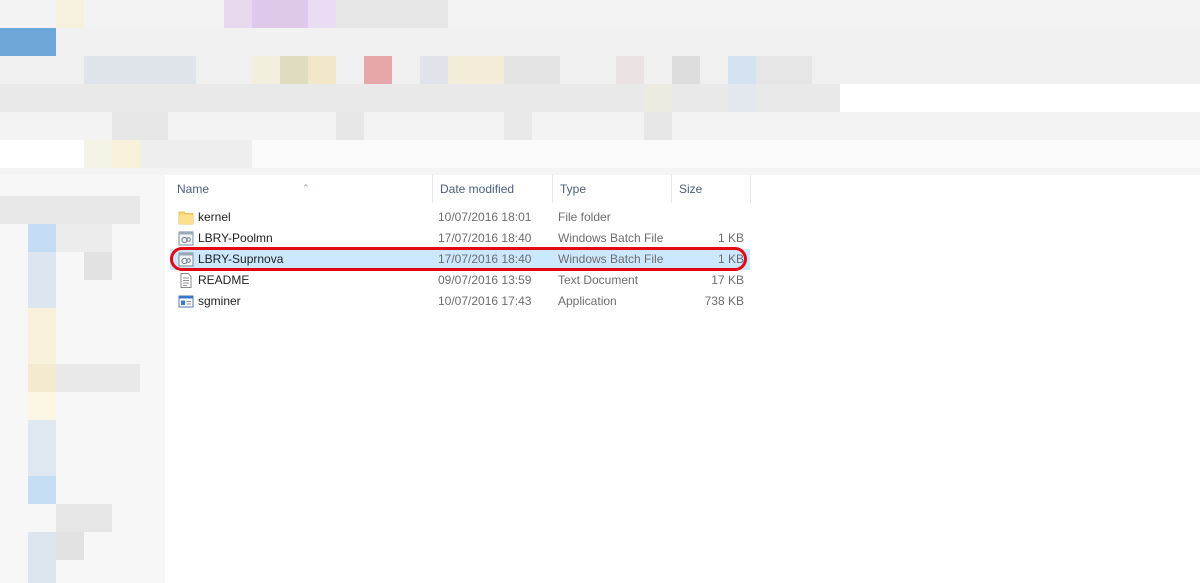  Describe the element at coordinates (458, 259) in the screenshot. I see `highlight-annotation-ring` at that location.